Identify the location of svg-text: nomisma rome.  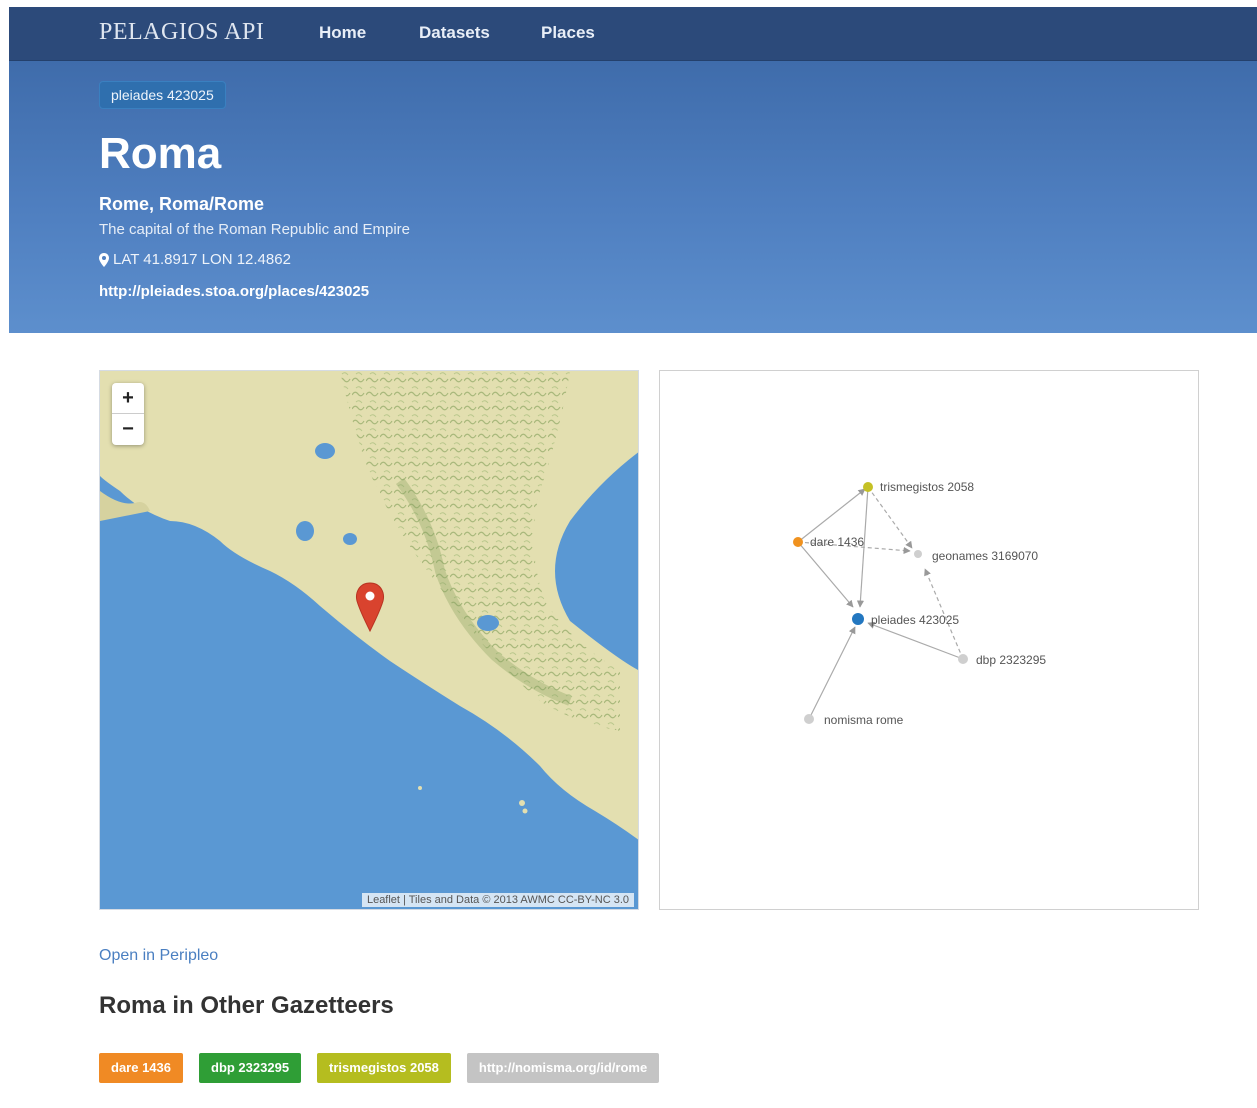
(864, 720).